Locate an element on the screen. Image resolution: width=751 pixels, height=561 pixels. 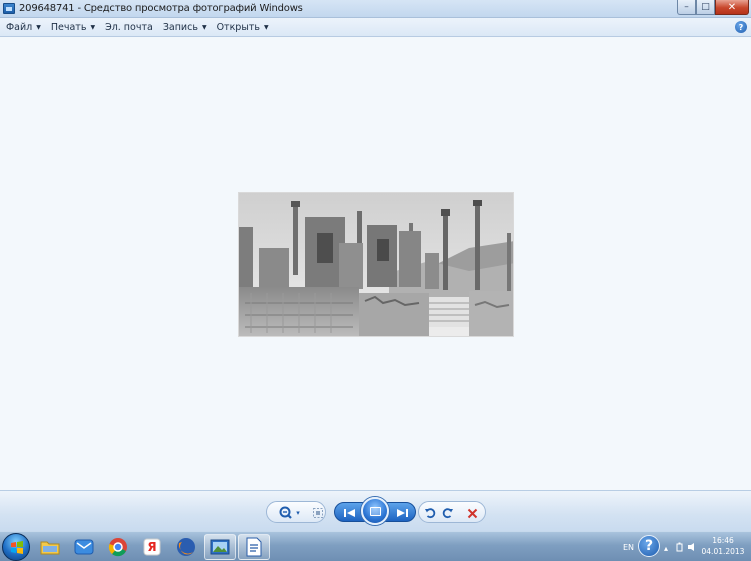
taskbar-explorer is located at coordinates (50, 547).